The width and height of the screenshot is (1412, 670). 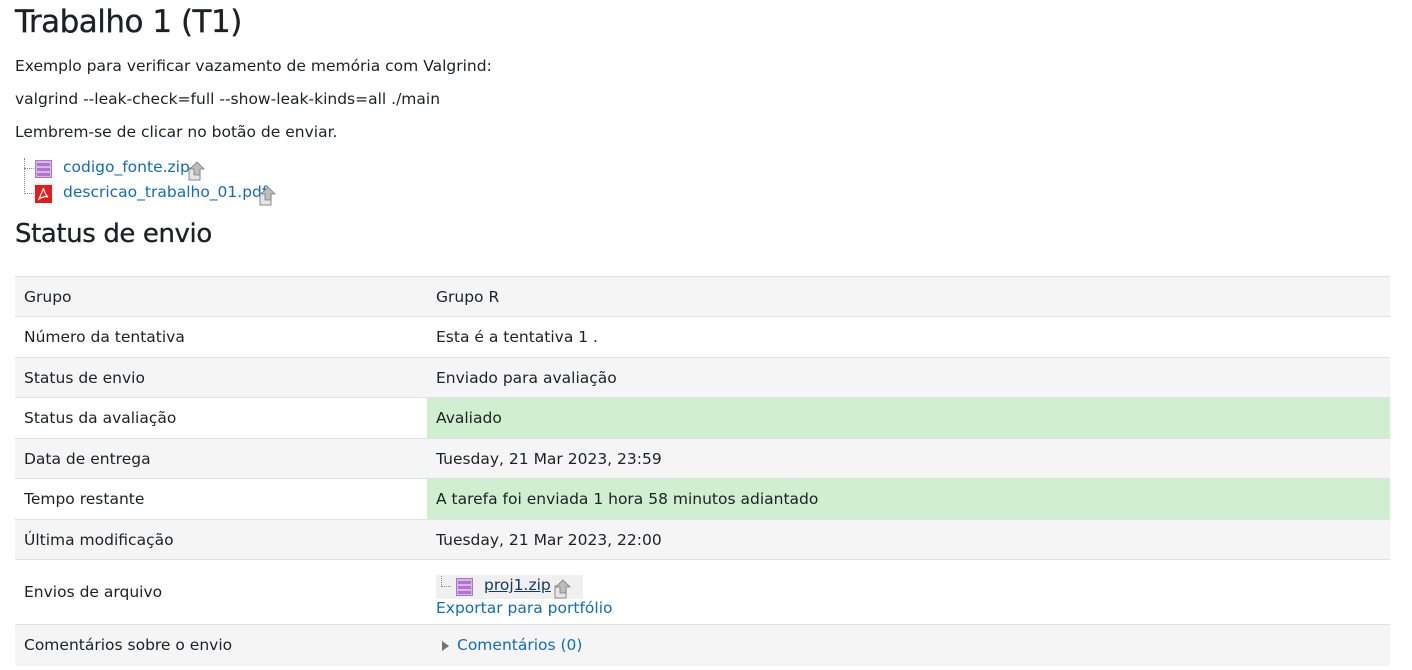 What do you see at coordinates (519, 645) in the screenshot?
I see `comments-link: Comentários (0)` at bounding box center [519, 645].